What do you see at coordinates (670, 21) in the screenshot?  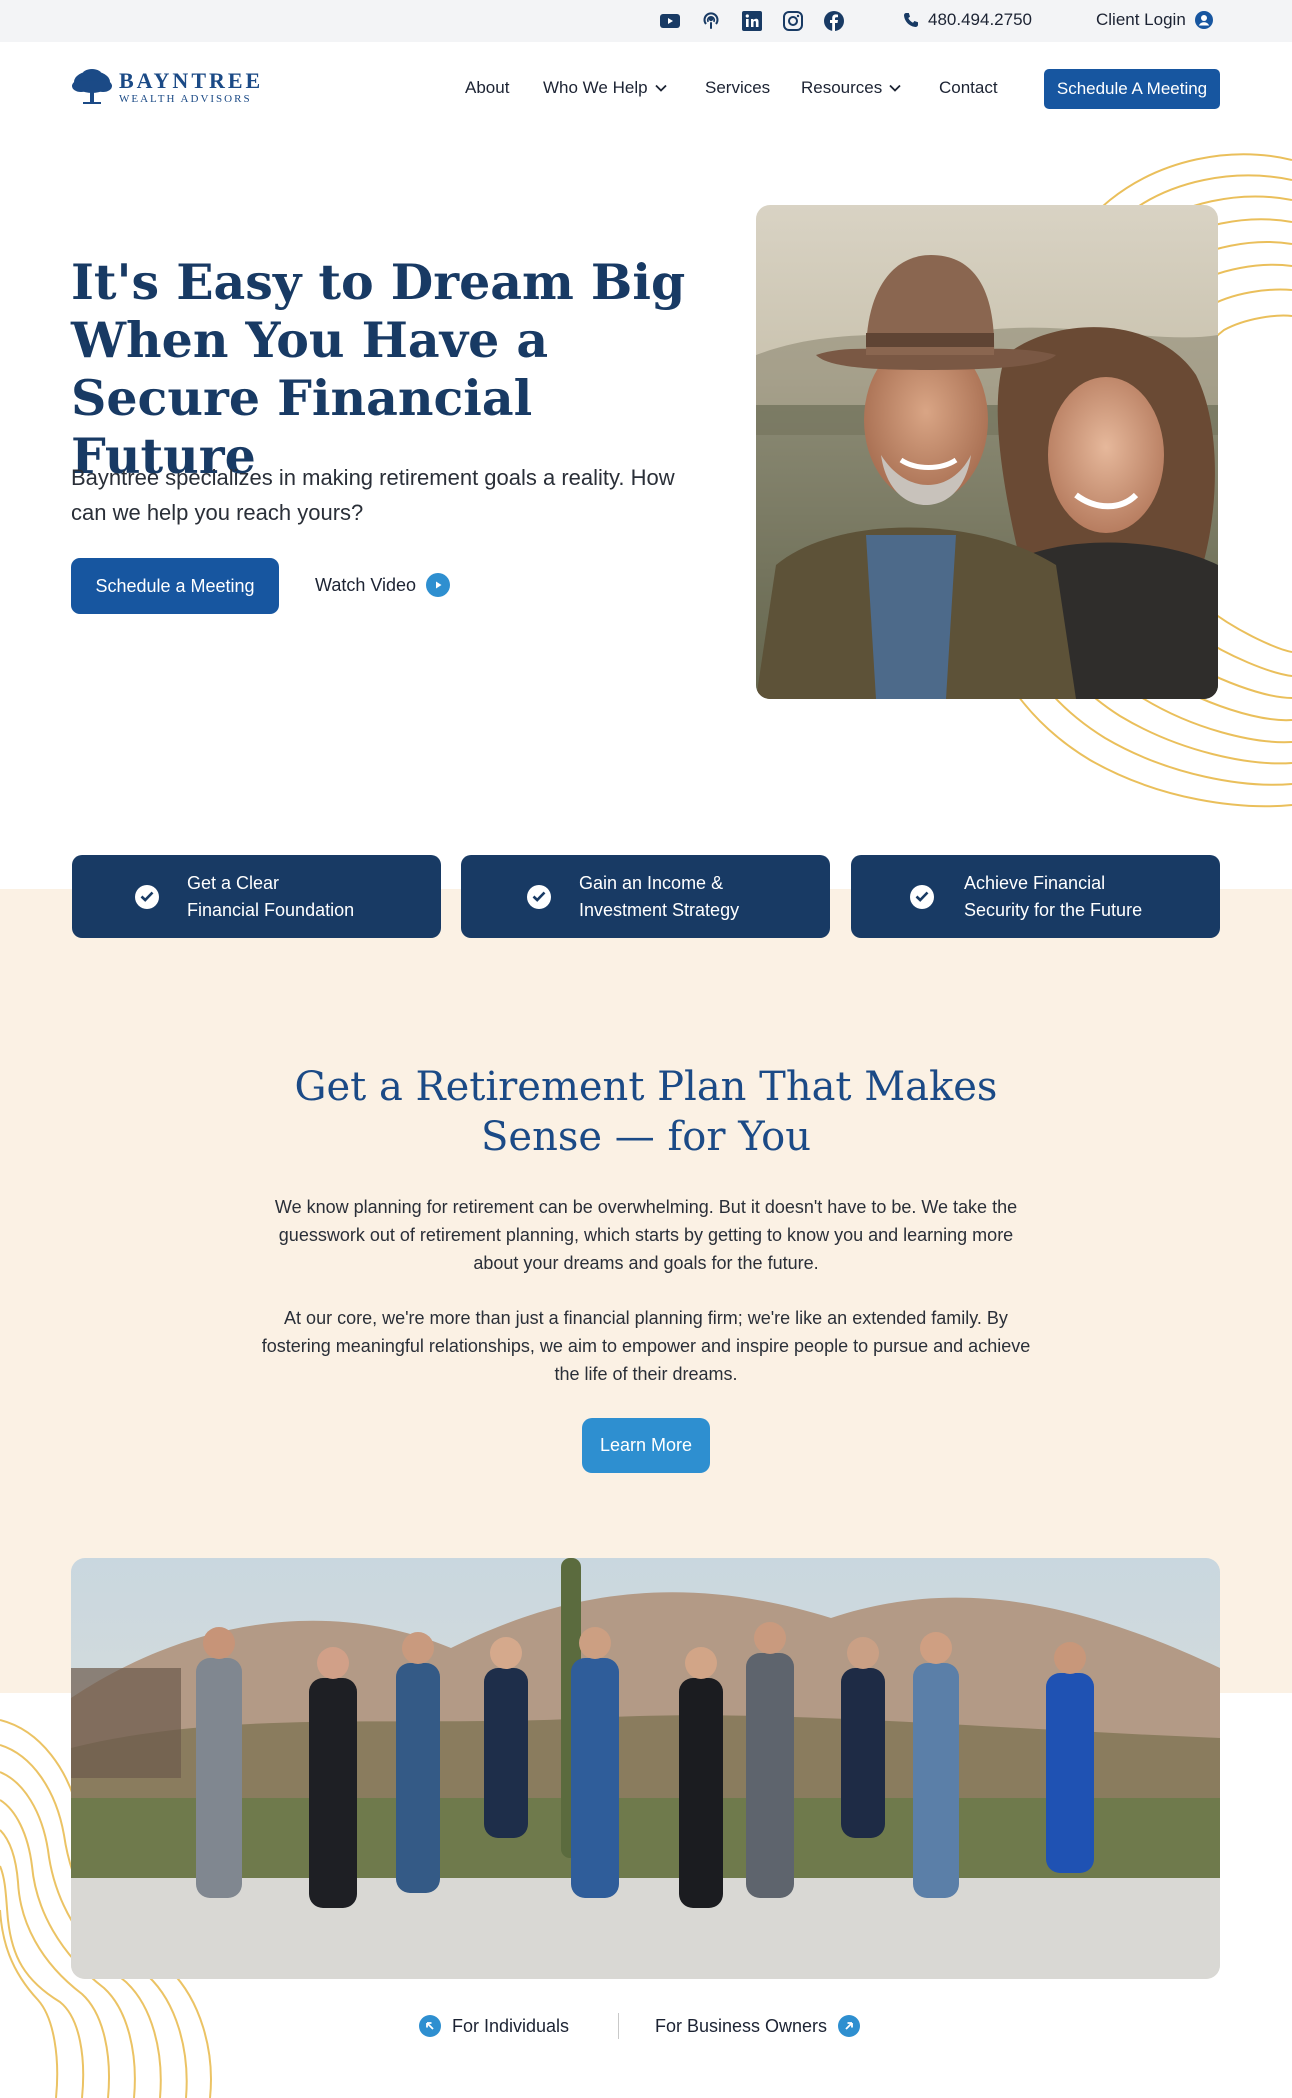 I see `youtube-icon` at bounding box center [670, 21].